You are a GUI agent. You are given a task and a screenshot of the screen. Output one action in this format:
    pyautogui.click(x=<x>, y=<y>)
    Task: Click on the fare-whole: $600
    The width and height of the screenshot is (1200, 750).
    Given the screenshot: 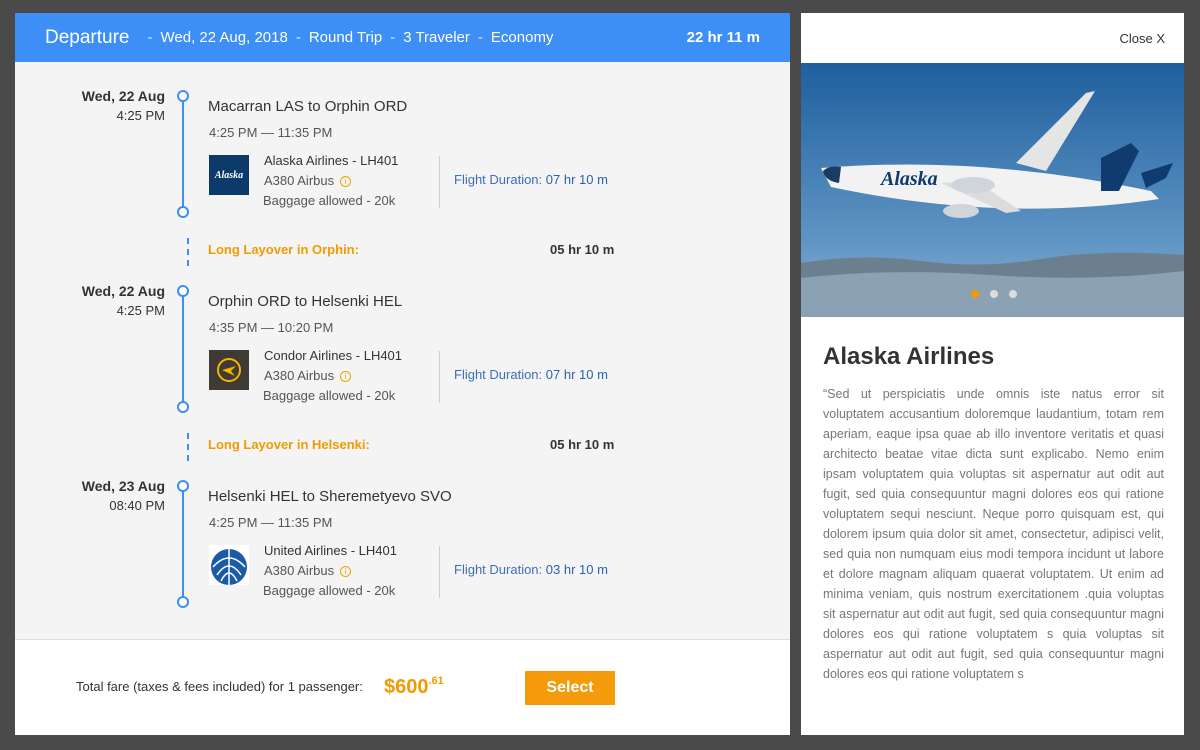 What is the action you would take?
    pyautogui.click(x=406, y=687)
    